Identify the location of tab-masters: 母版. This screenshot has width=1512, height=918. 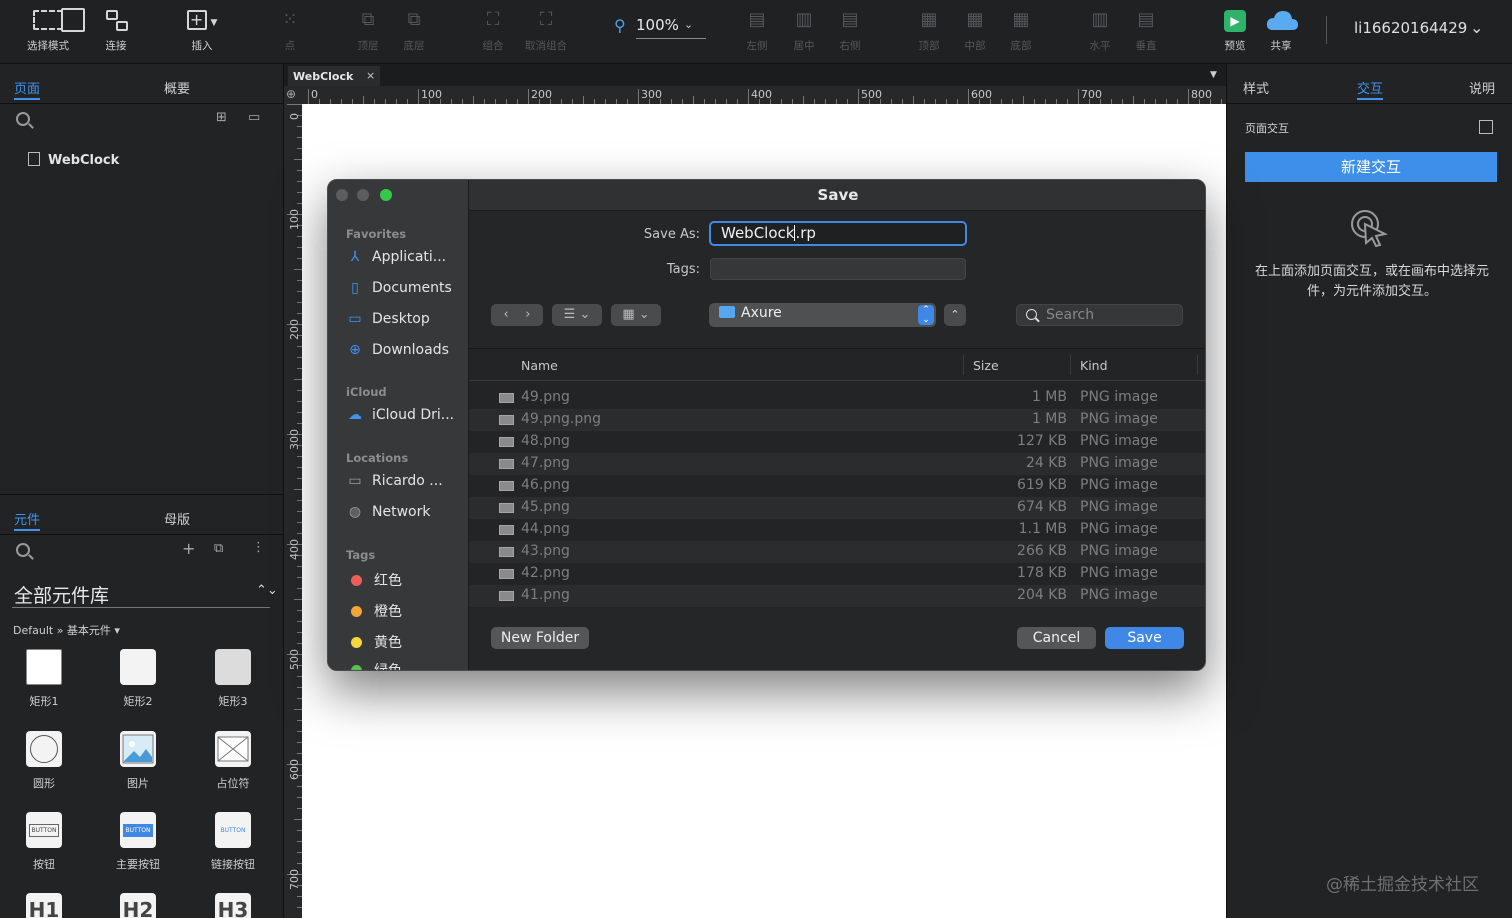
(177, 518).